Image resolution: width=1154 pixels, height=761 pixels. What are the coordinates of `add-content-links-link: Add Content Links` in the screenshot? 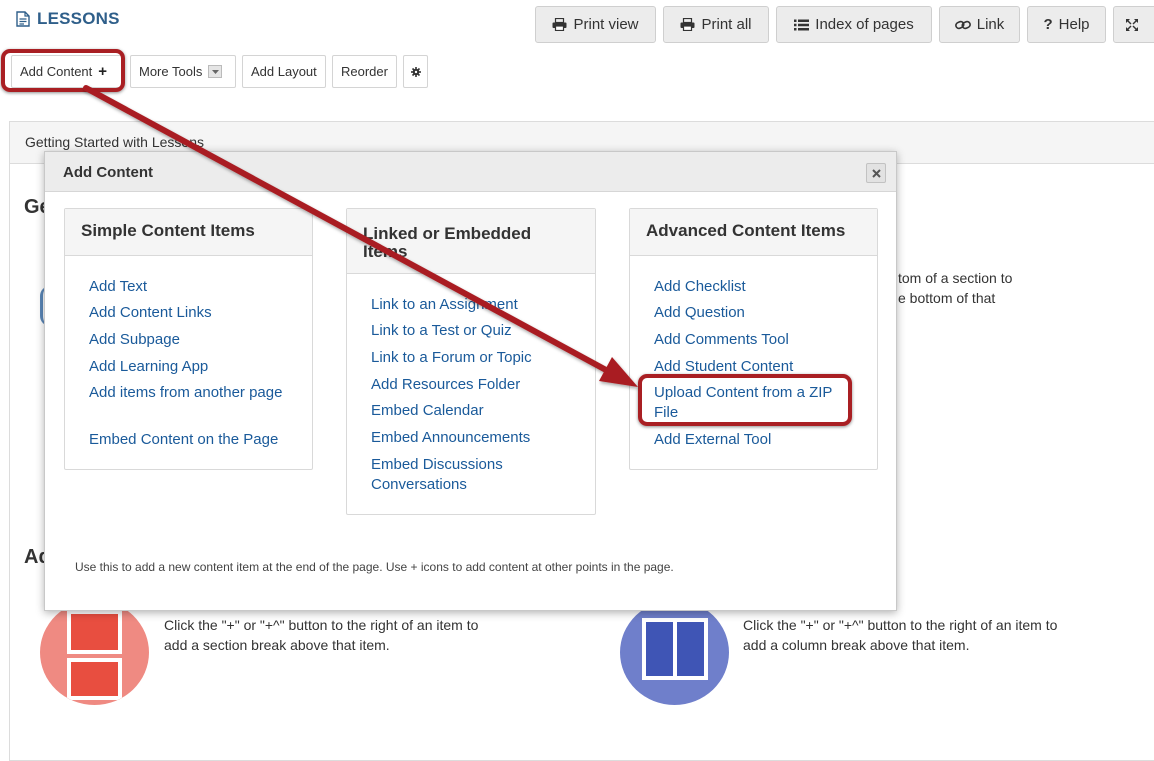 It's located at (150, 313).